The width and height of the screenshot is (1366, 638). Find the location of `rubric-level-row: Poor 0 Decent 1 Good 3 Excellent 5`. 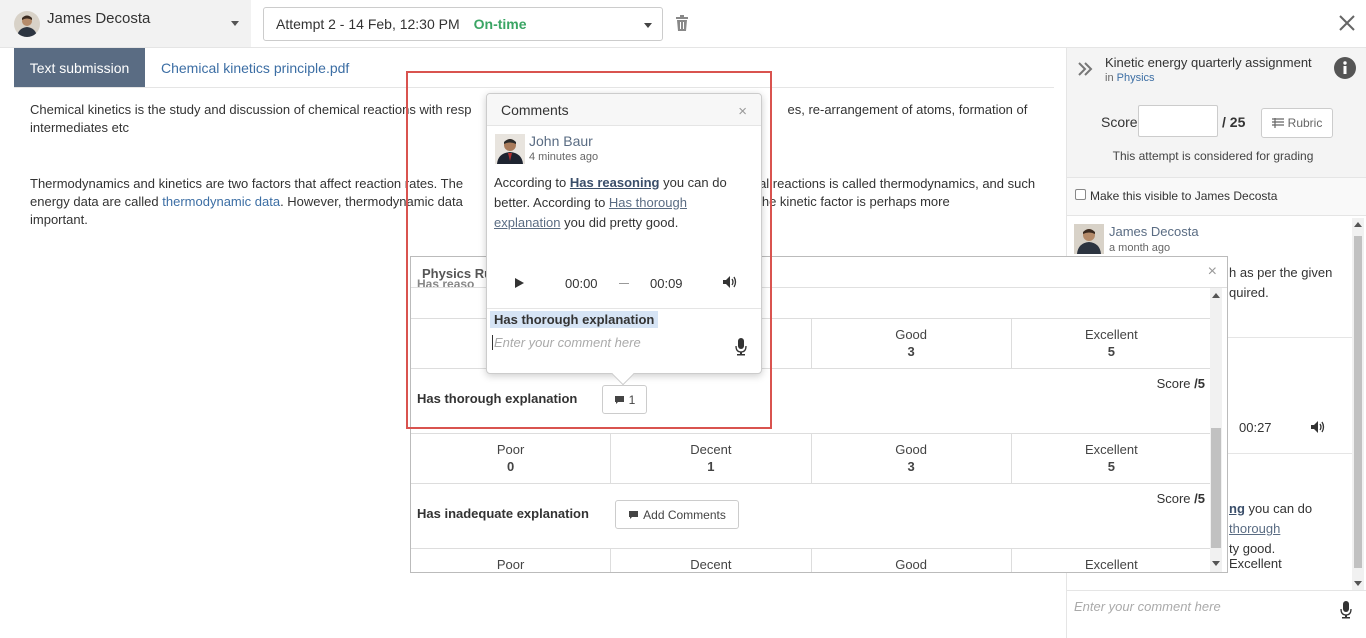

rubric-level-row: Poor 0 Decent 1 Good 3 Excellent 5 is located at coordinates (811, 458).